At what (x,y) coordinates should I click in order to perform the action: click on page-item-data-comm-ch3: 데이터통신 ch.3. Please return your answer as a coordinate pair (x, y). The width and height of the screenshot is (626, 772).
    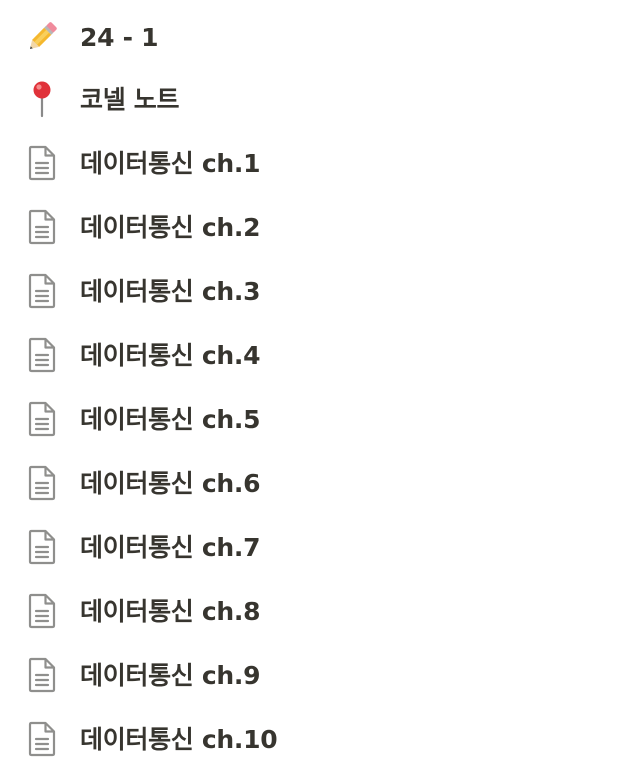
    Looking at the image, I should click on (313, 291).